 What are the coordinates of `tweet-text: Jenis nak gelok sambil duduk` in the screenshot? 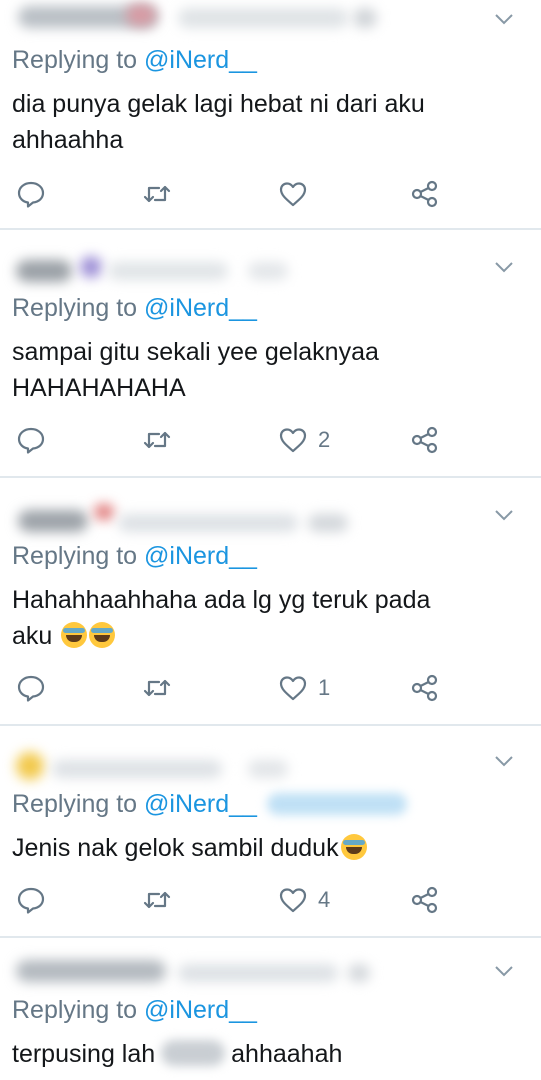 It's located at (262, 848).